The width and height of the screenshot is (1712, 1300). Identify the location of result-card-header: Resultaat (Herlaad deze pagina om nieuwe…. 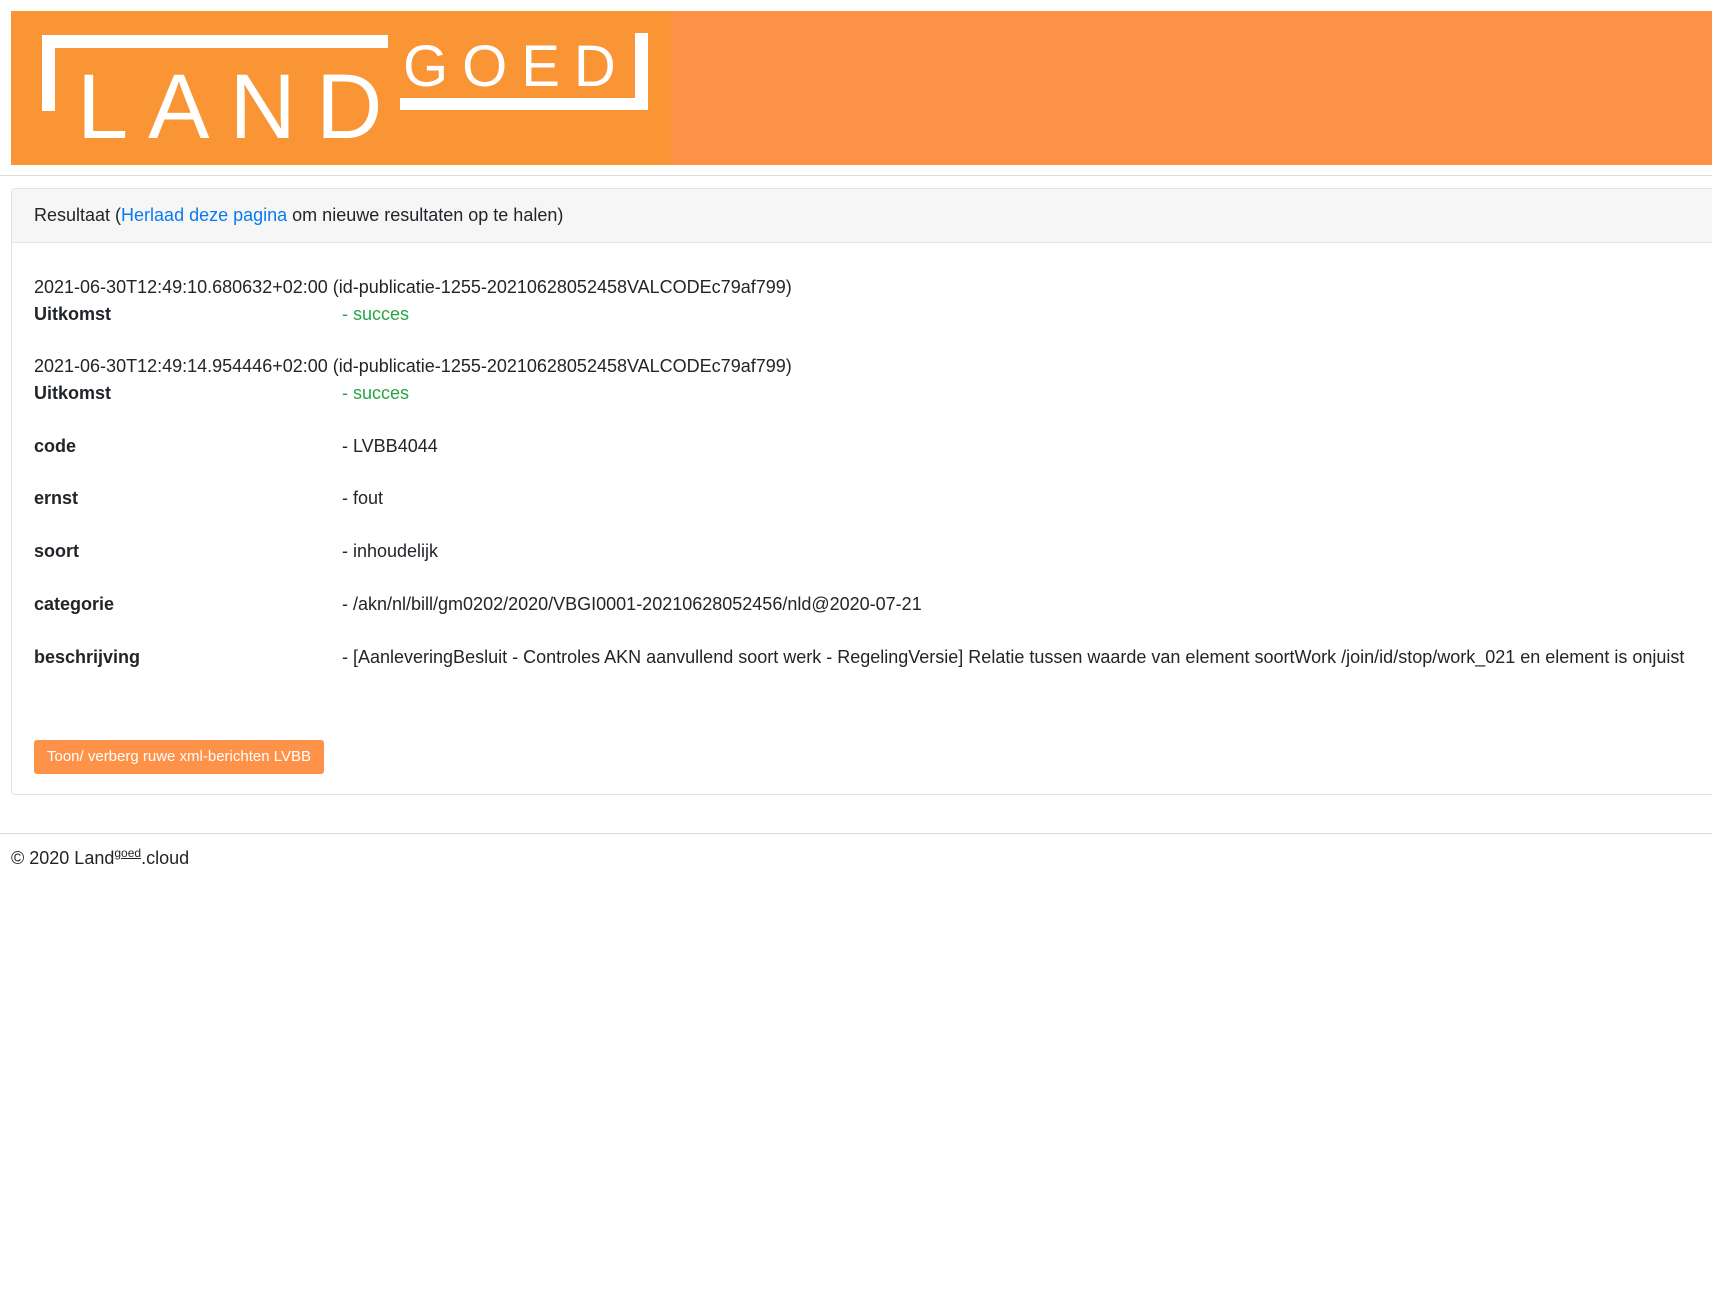
(862, 216).